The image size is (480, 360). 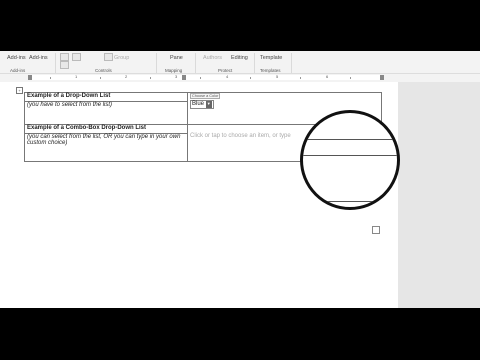 I want to click on row2-title: Example of a Combo-Box Drop-Down List, so click(x=87, y=128).